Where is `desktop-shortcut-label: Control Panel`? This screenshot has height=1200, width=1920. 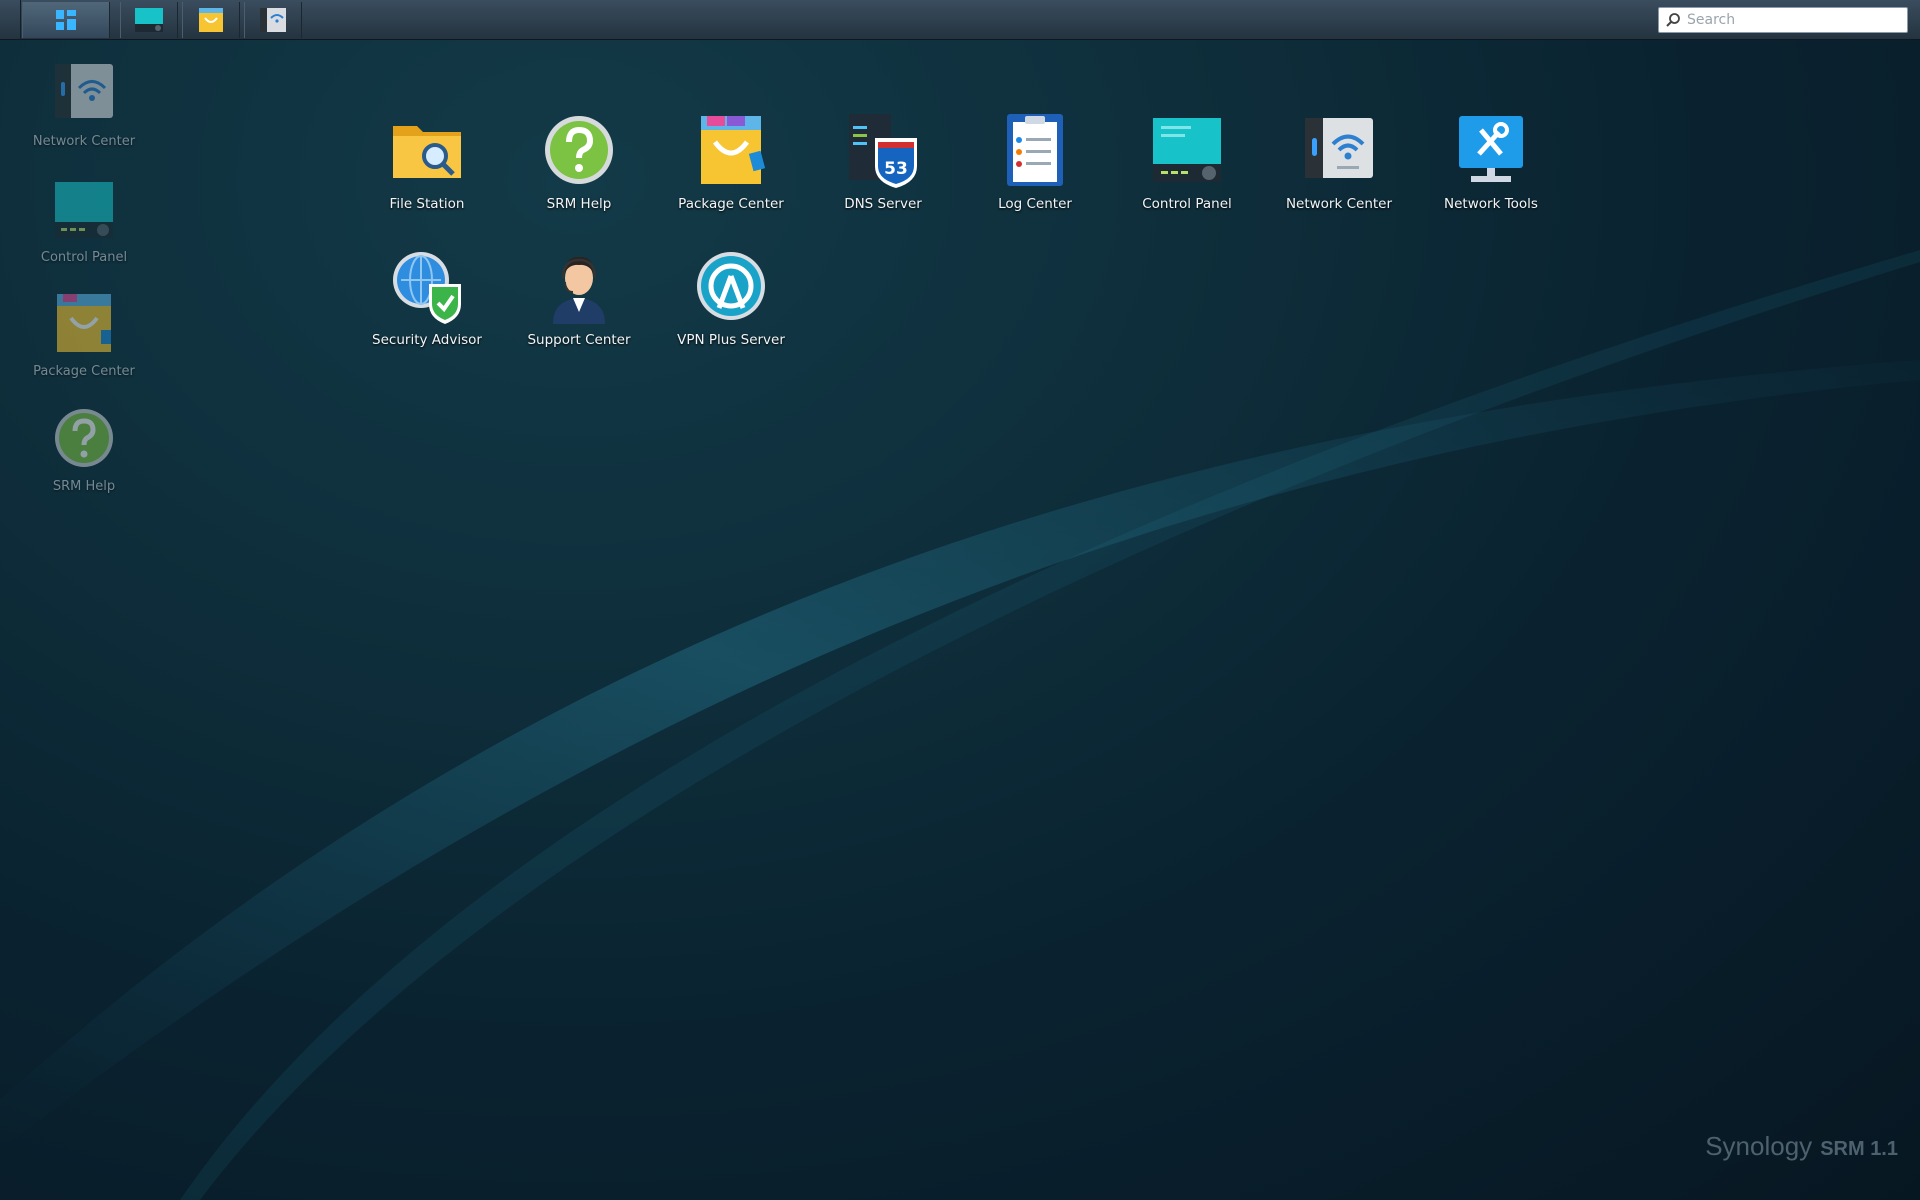 desktop-shortcut-label: Control Panel is located at coordinates (84, 257).